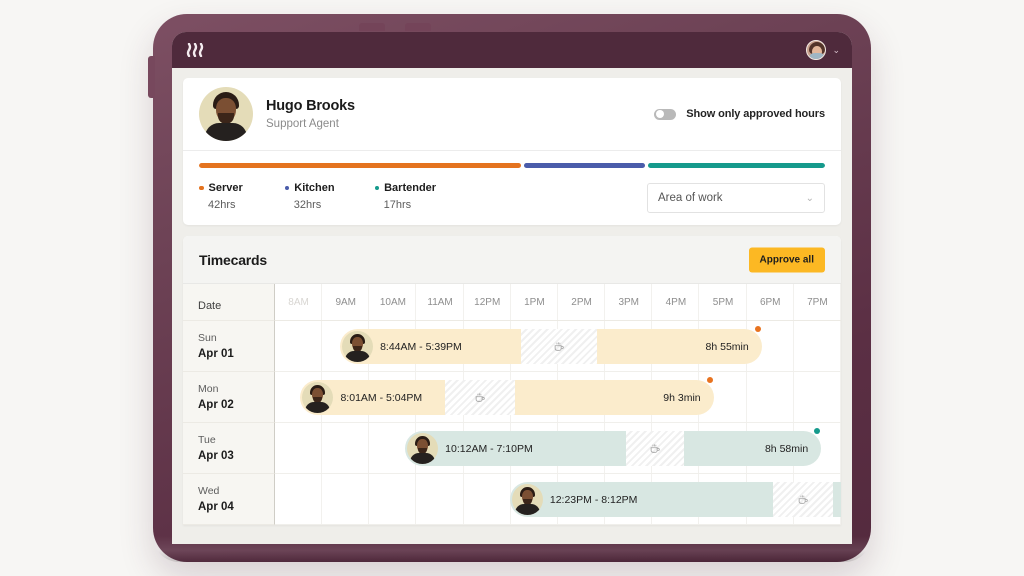  What do you see at coordinates (309, 196) in the screenshot?
I see `legend-item-kitchen: Kitchen 32hrs` at bounding box center [309, 196].